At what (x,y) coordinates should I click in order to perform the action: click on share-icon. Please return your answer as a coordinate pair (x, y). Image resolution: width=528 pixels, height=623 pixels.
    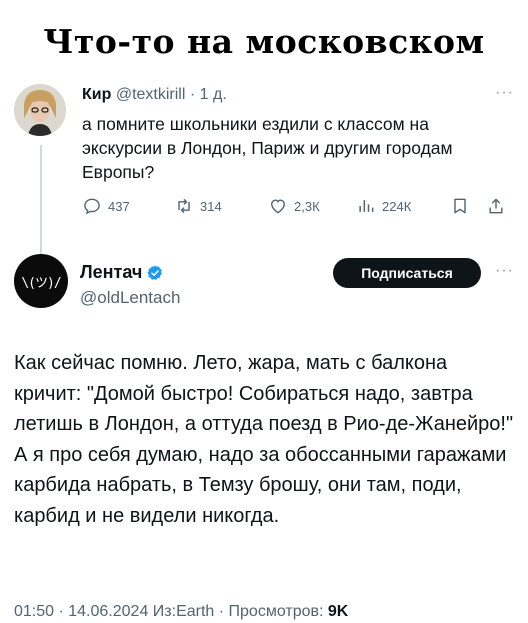
    Looking at the image, I should click on (496, 206).